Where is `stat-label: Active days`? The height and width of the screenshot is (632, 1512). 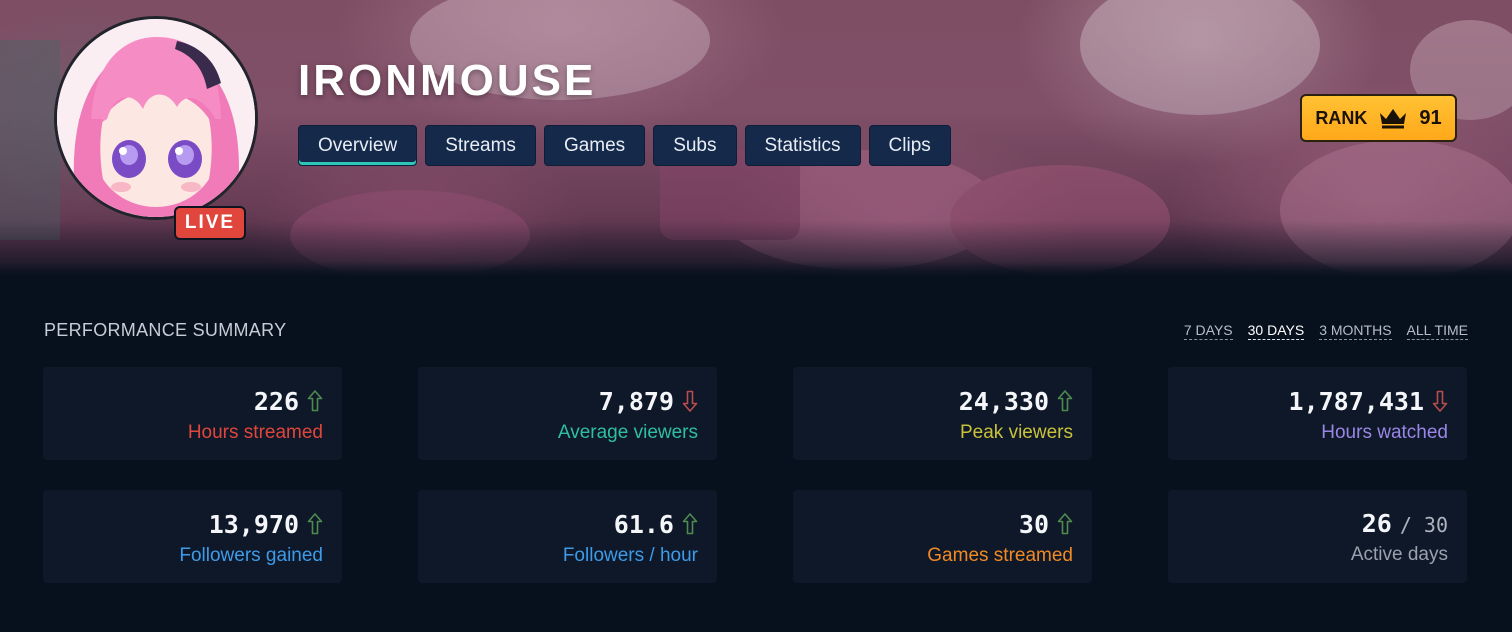
stat-label: Active days is located at coordinates (1399, 554).